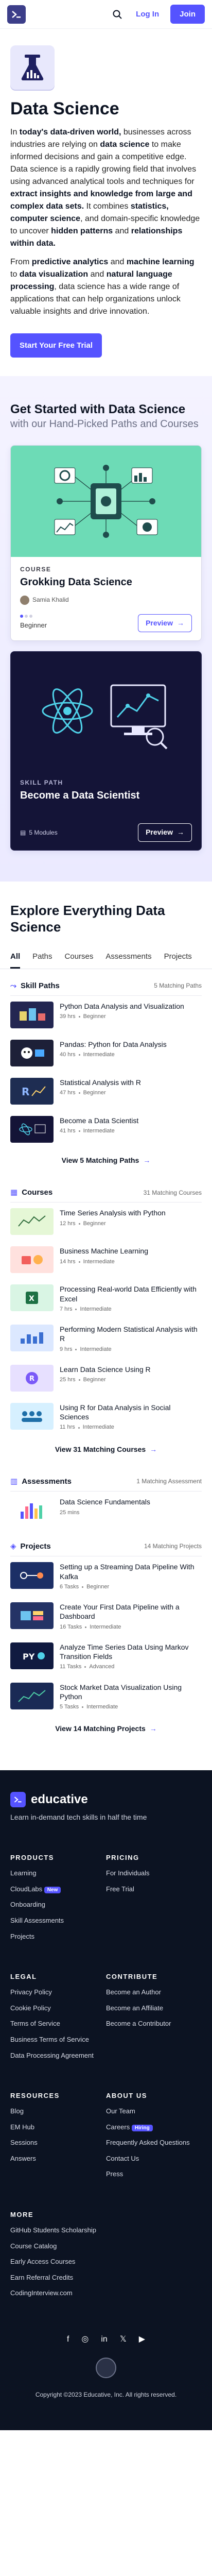 Image resolution: width=212 pixels, height=2576 pixels. Describe the element at coordinates (37, 1192) in the screenshot. I see `courses-heading: Courses` at that location.